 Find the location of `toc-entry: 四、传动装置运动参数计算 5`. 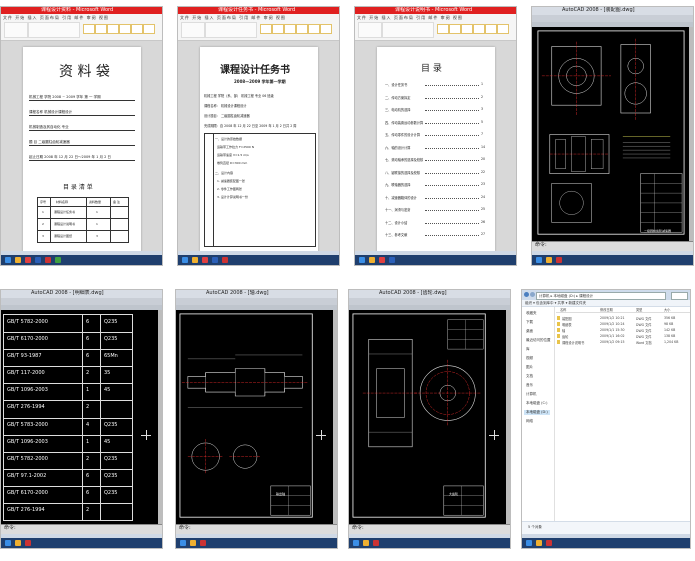

toc-entry: 四、传动装置运动参数计算 5 is located at coordinates (436, 123).